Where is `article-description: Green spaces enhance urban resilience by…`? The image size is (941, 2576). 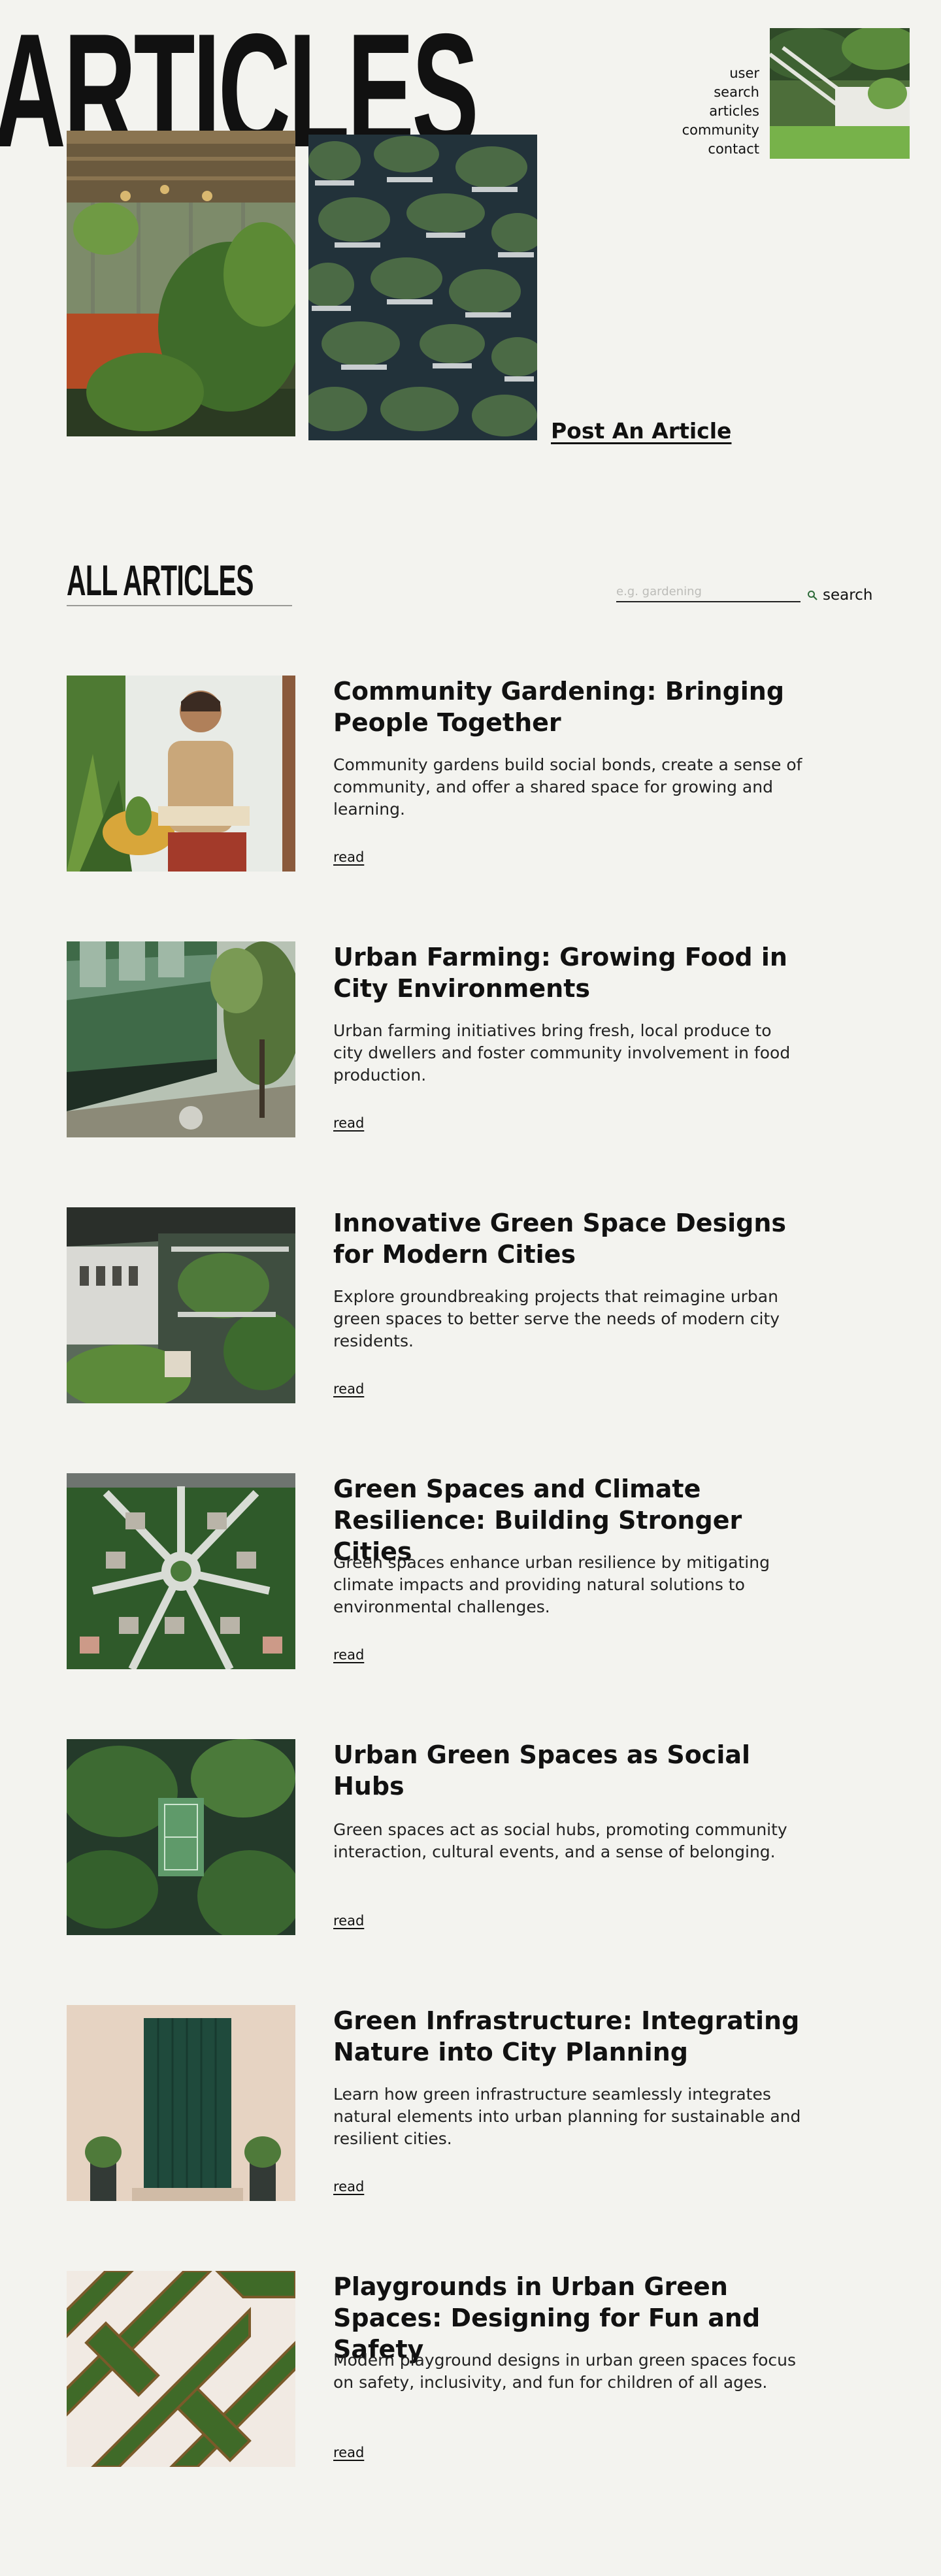
article-description: Green spaces enhance urban resilience by… is located at coordinates (551, 1584).